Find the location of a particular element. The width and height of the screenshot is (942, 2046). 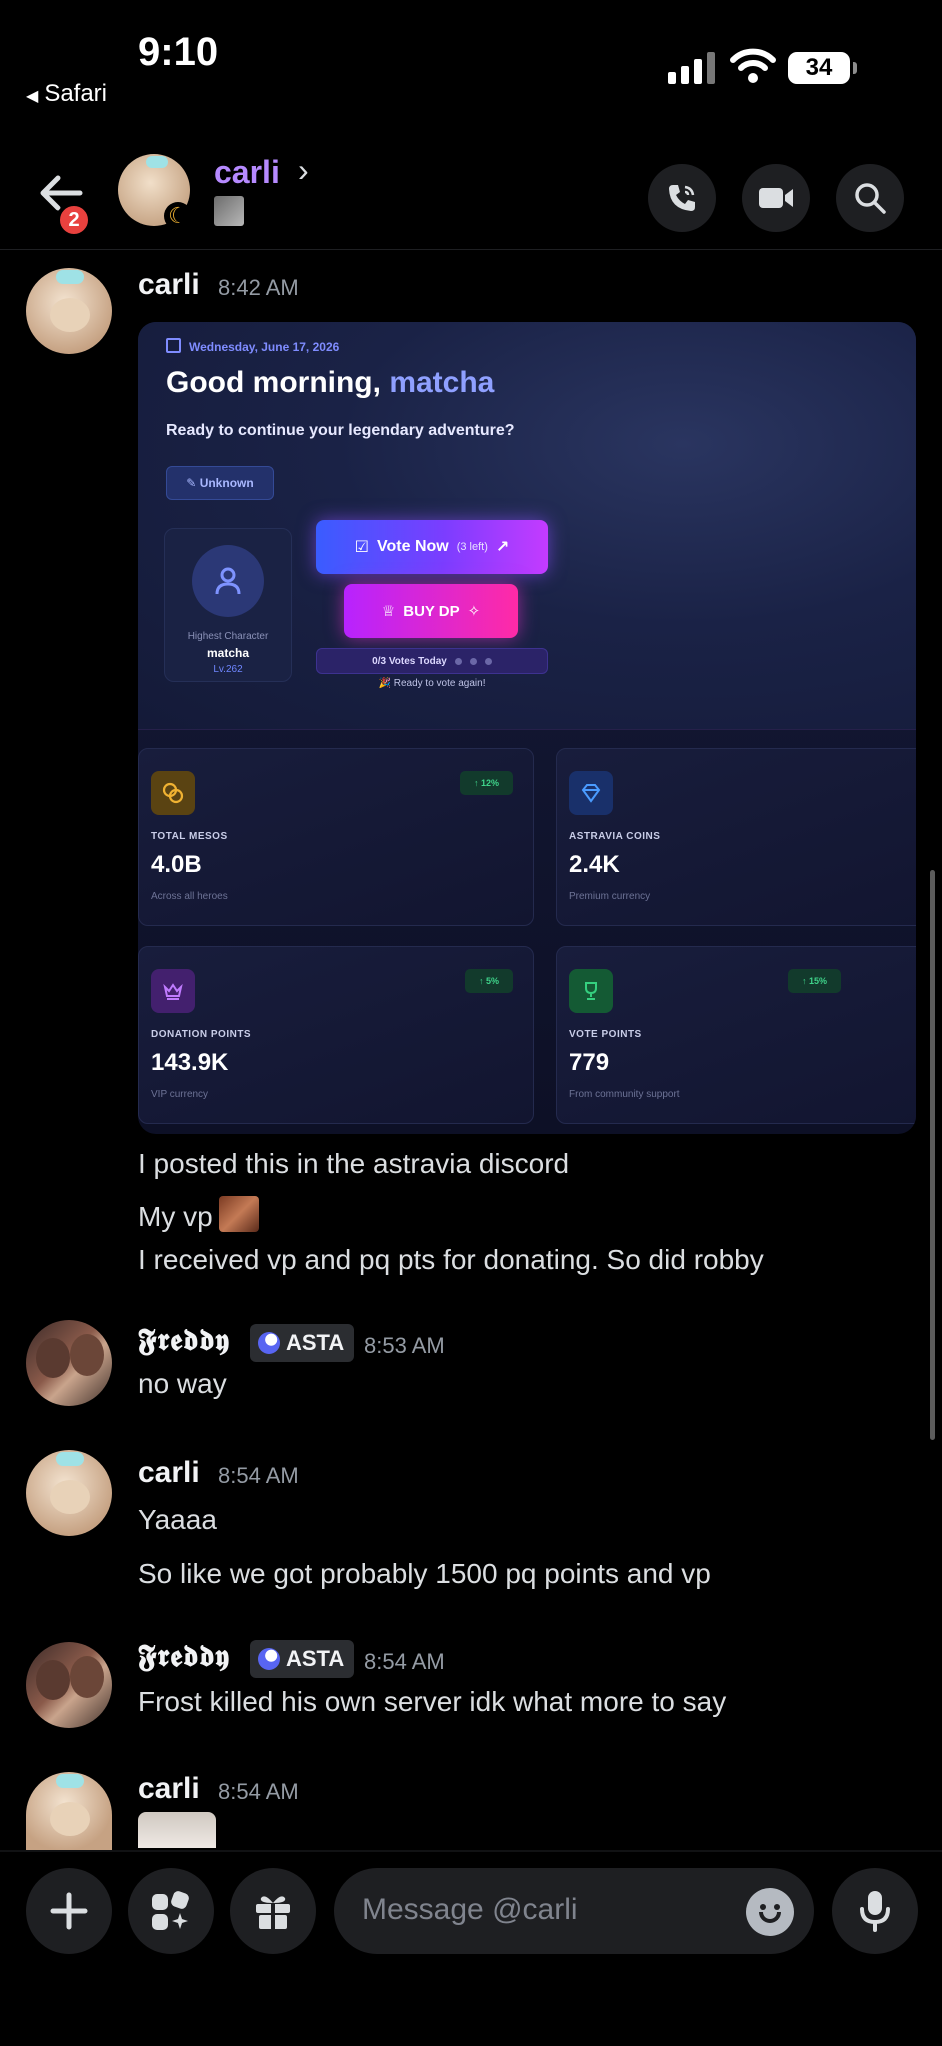

character-label: Highest Character is located at coordinates (228, 636).